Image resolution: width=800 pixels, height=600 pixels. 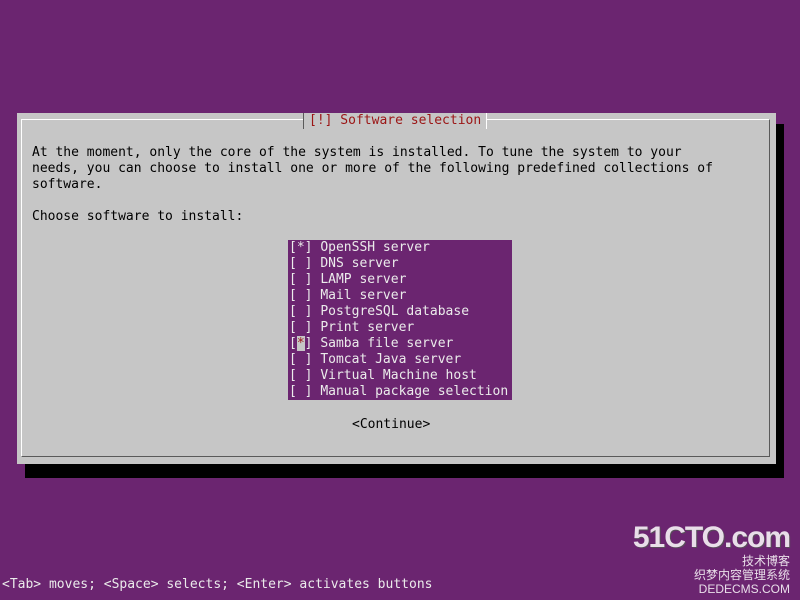 I want to click on list-item-mail-server: [ ] Mail server, so click(x=400, y=296).